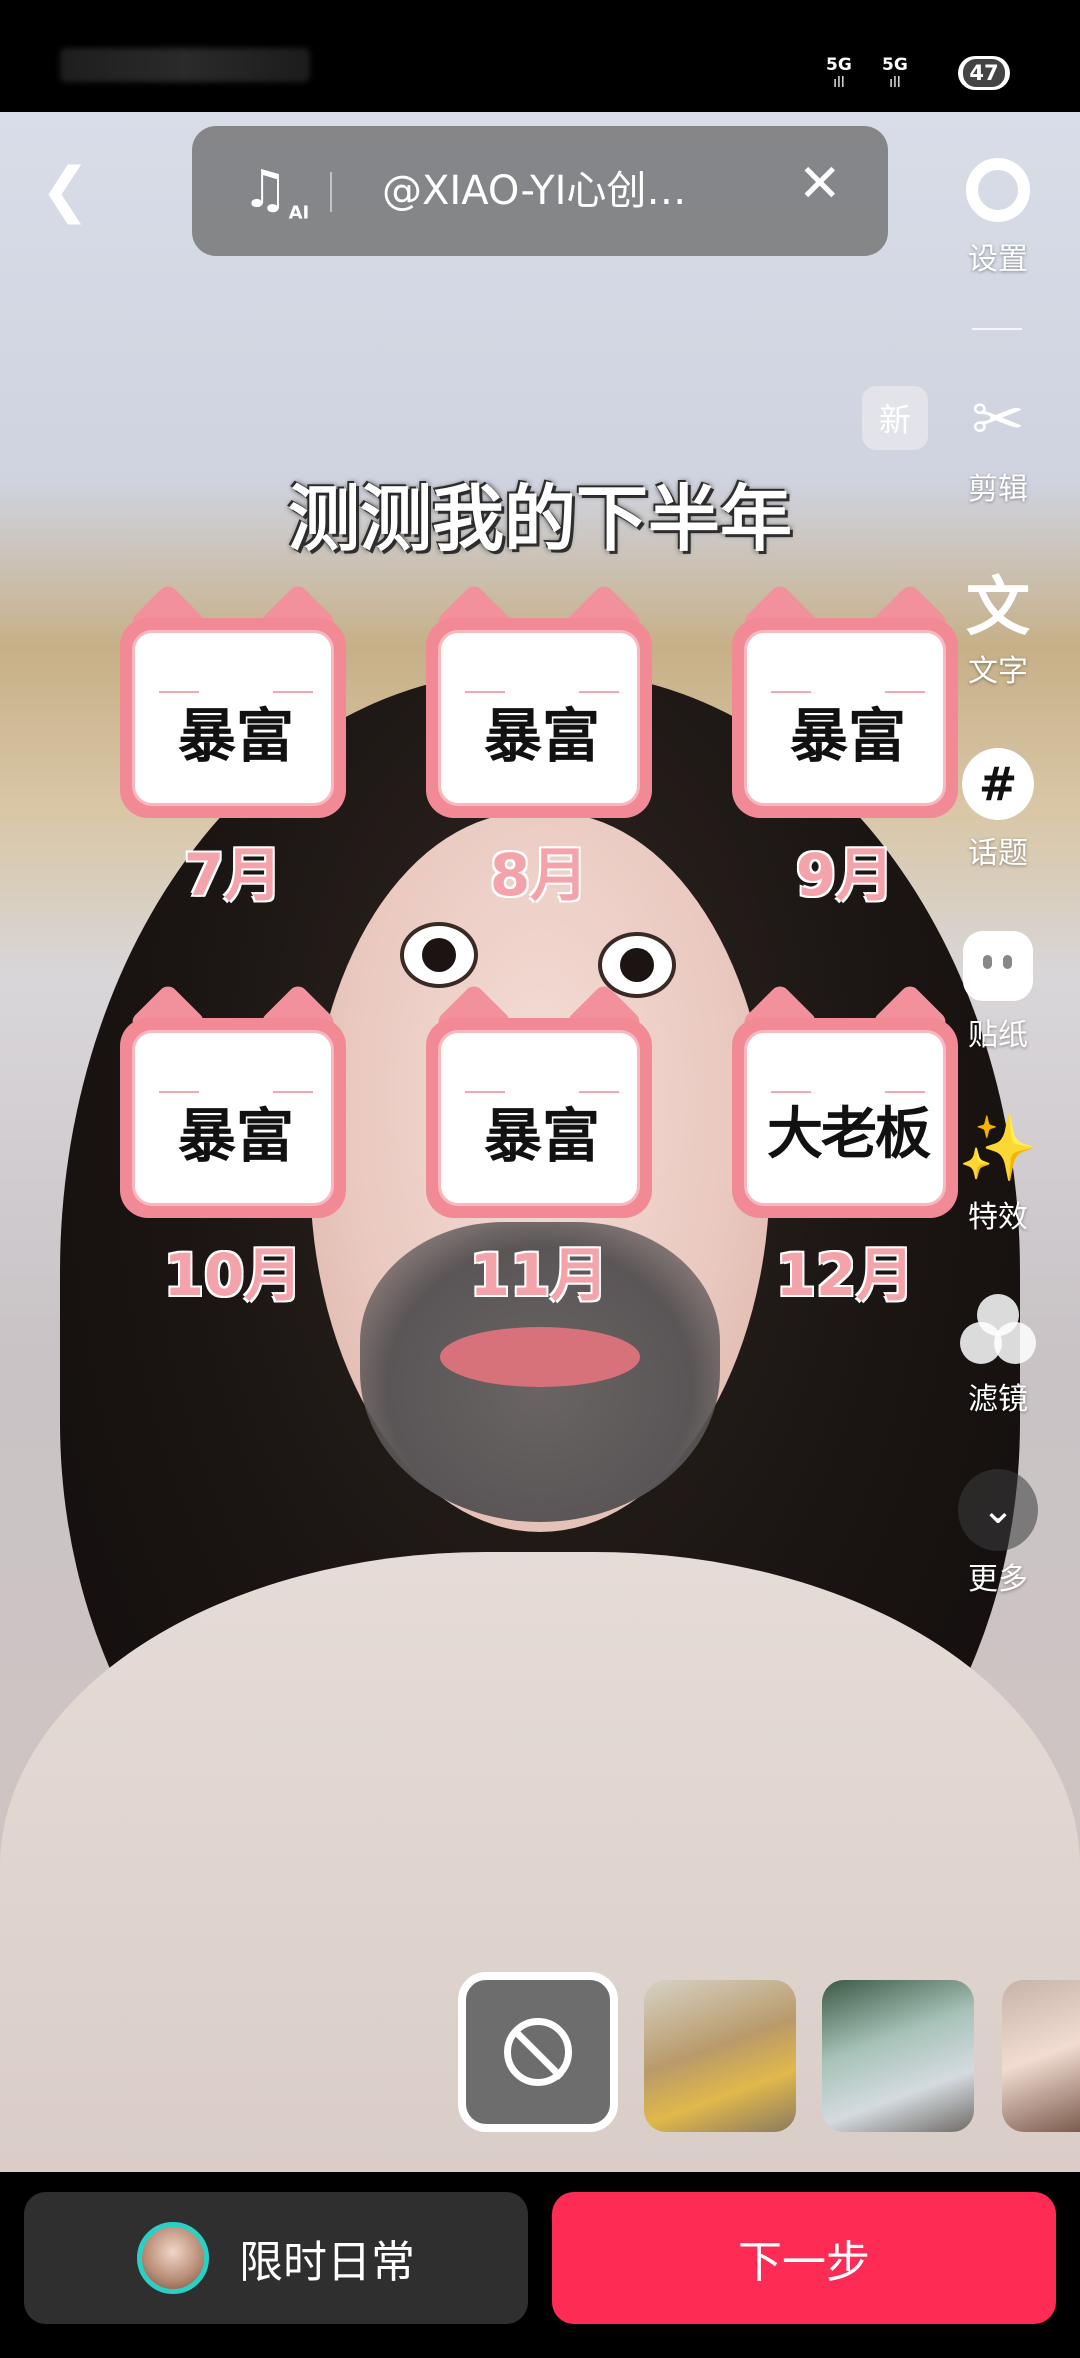 The width and height of the screenshot is (1080, 2358). I want to click on tool-filter: 滤镜, so click(998, 1354).